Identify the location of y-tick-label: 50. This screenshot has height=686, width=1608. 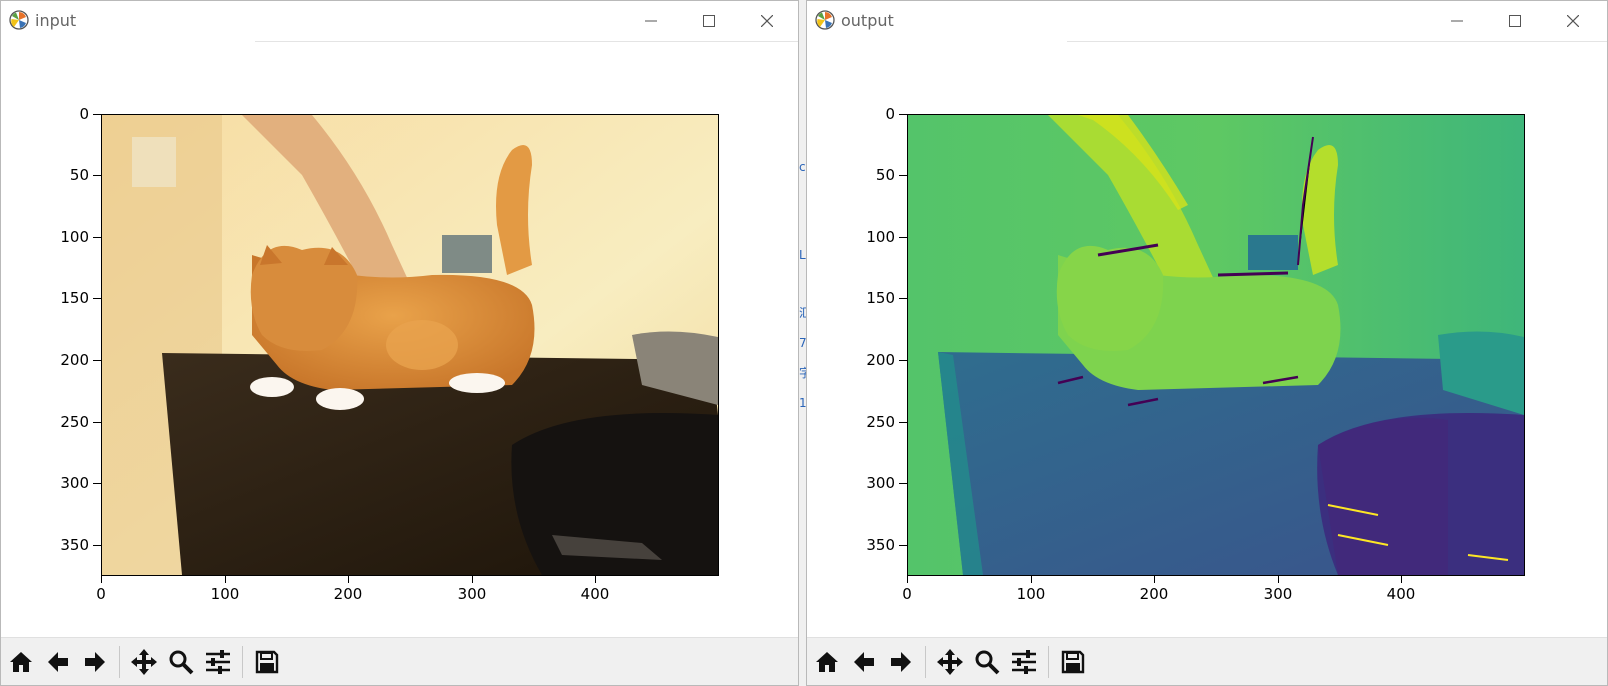
(79, 175).